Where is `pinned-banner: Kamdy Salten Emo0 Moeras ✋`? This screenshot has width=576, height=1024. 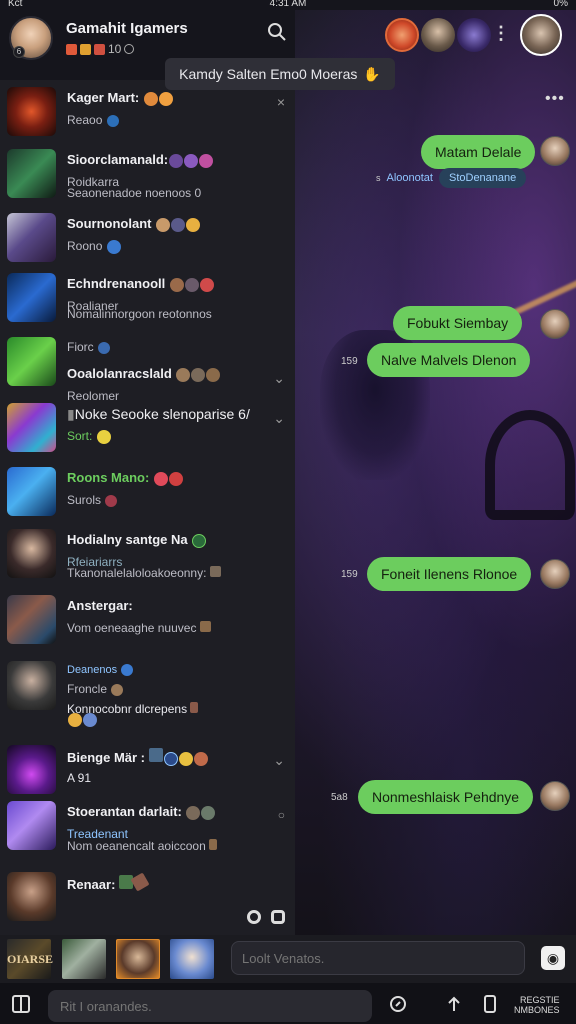 pinned-banner: Kamdy Salten Emo0 Moeras ✋ is located at coordinates (280, 74).